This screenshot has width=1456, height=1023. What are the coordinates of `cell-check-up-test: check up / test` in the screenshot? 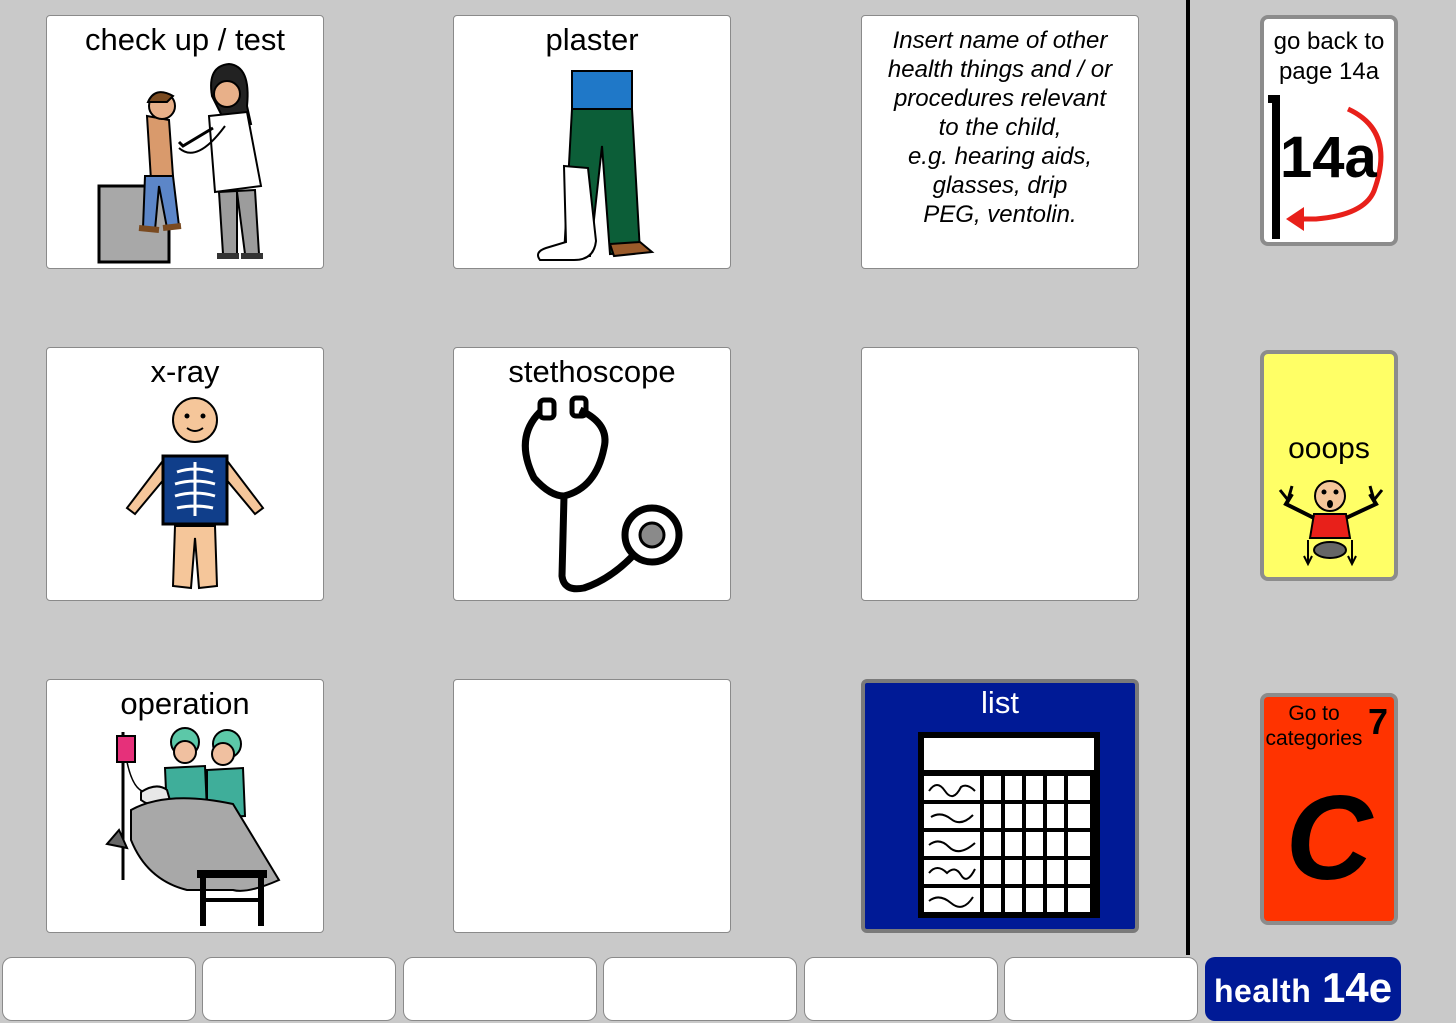 It's located at (185, 142).